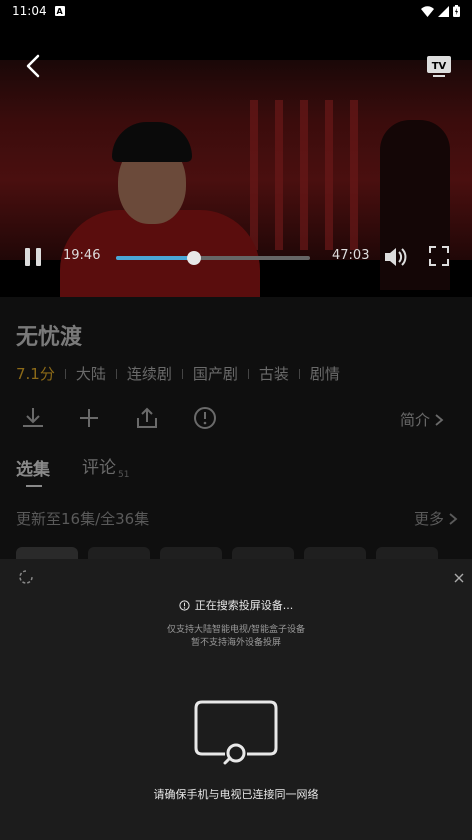  What do you see at coordinates (34, 66) in the screenshot?
I see `back-icon` at bounding box center [34, 66].